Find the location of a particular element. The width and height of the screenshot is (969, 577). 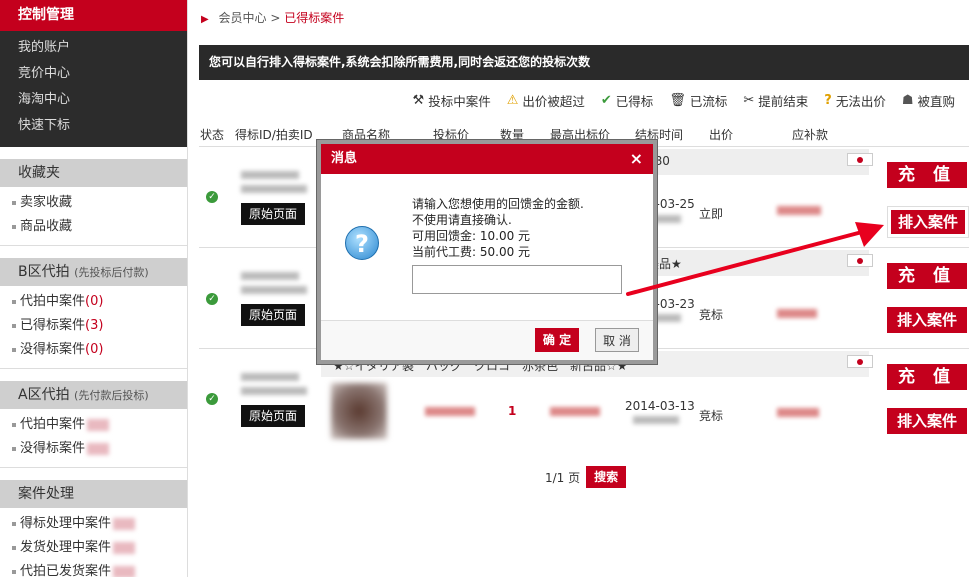

available-credit-line: 可用回馈金: 10.00 元 is located at coordinates (471, 236).